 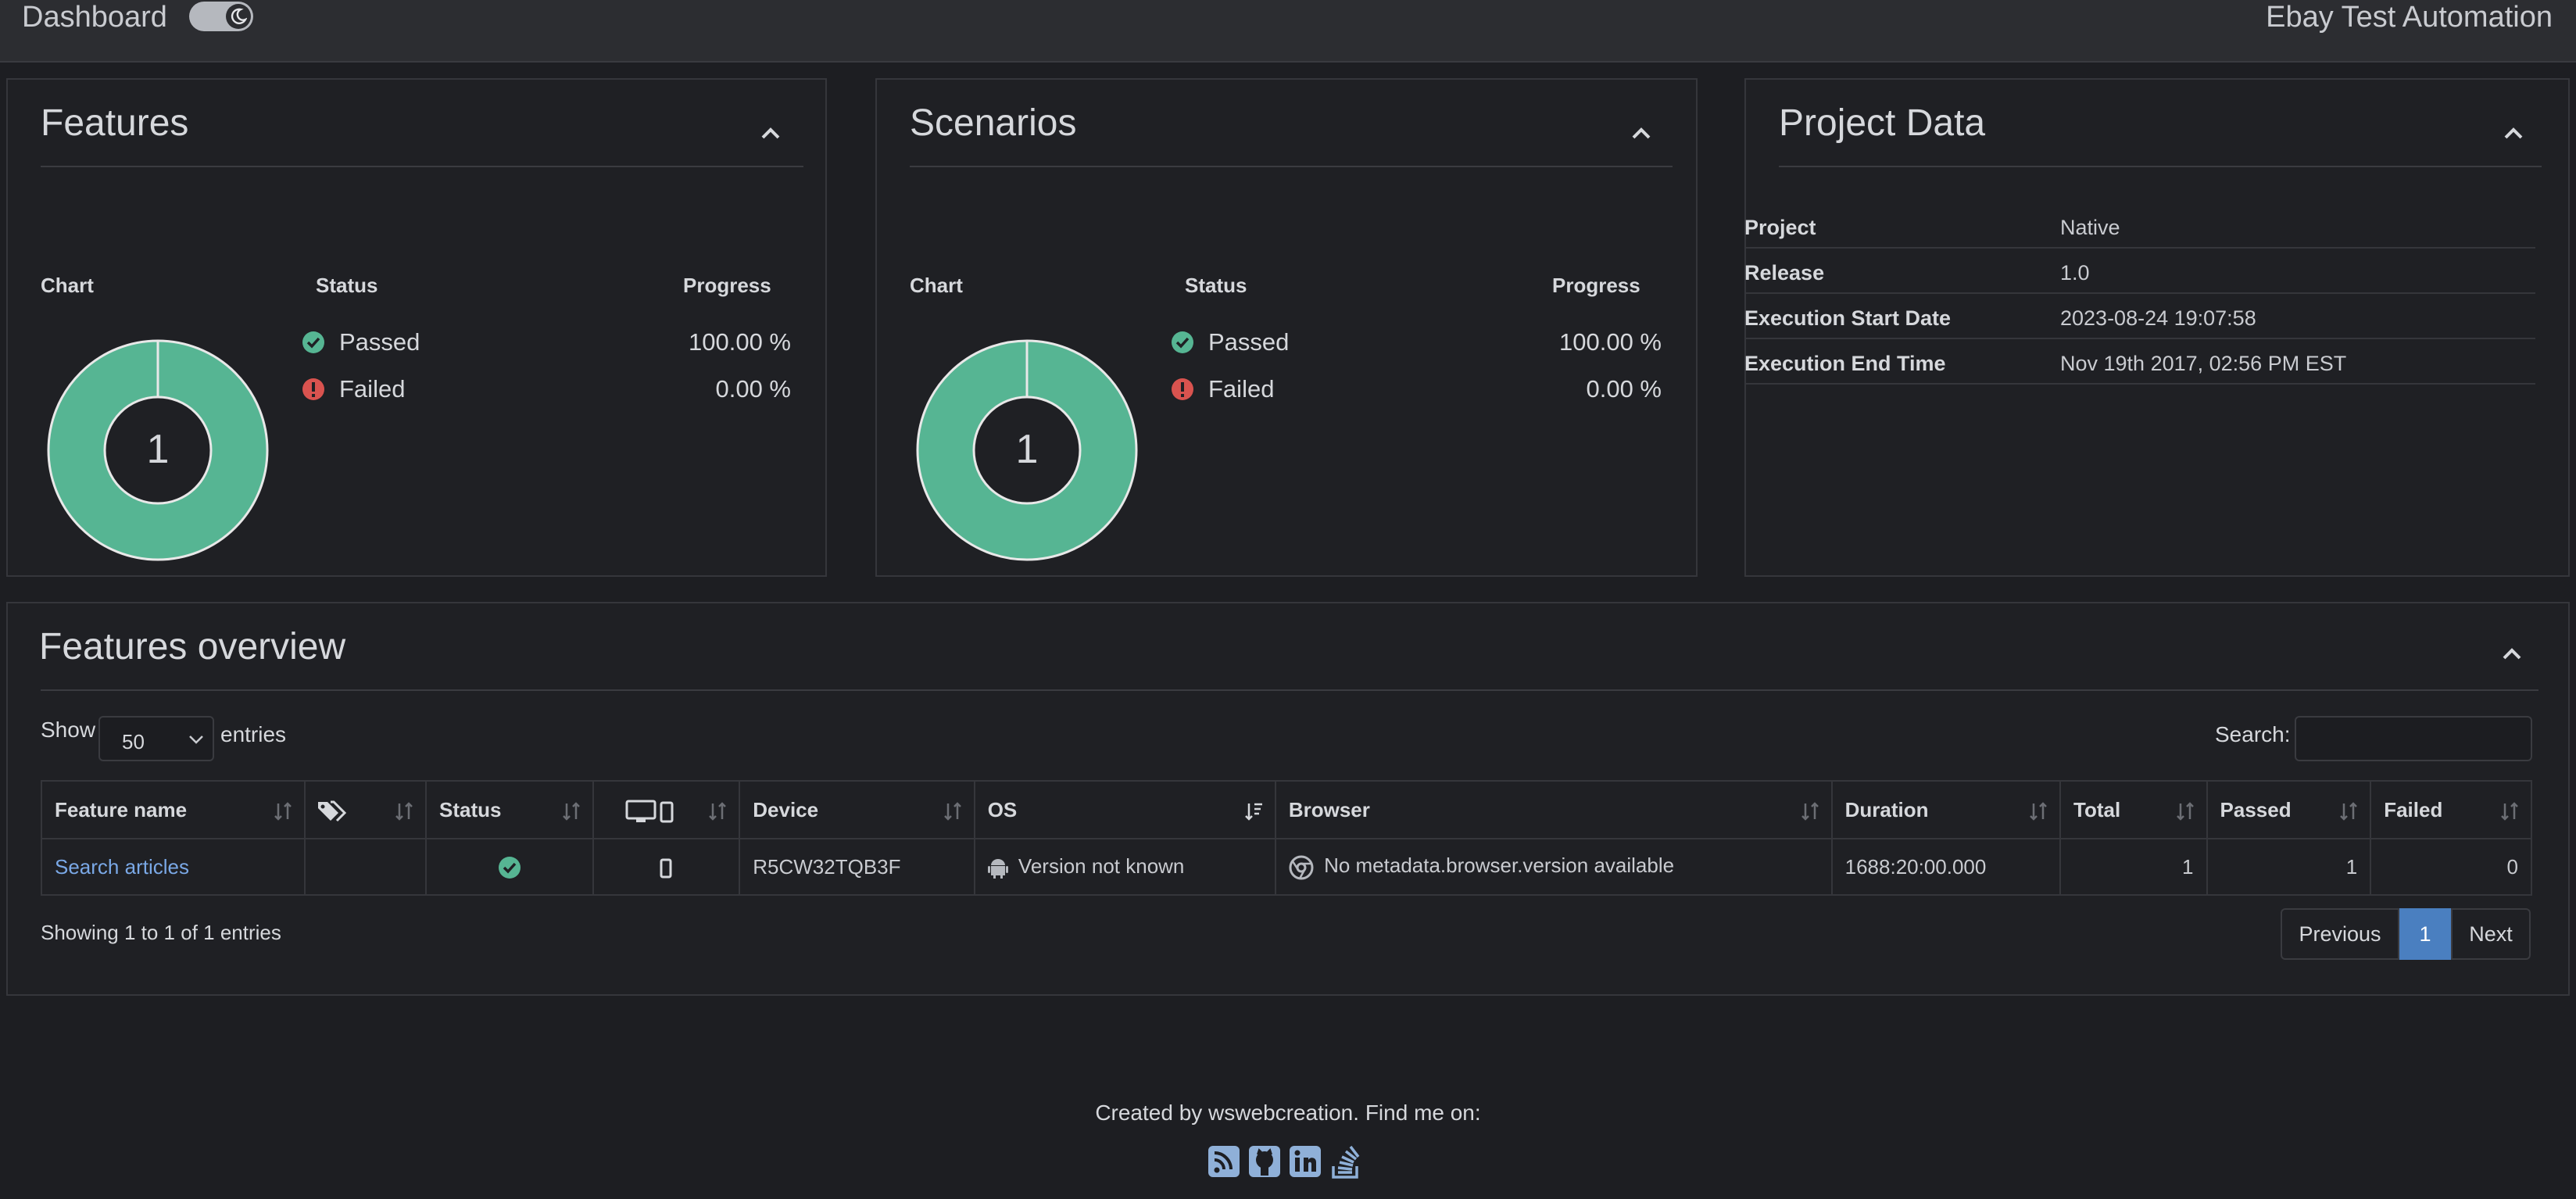 What do you see at coordinates (68, 730) in the screenshot?
I see `show-label: Show` at bounding box center [68, 730].